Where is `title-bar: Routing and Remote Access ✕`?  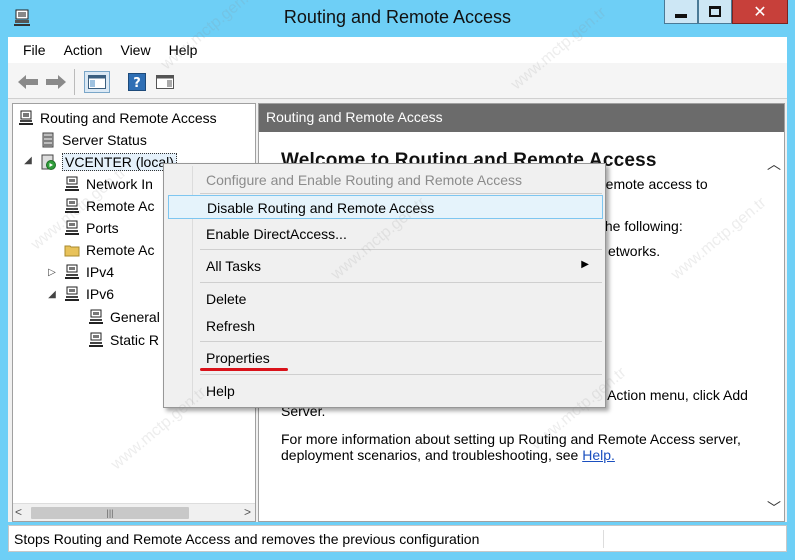
title-bar: Routing and Remote Access ✕ is located at coordinates (397, 18).